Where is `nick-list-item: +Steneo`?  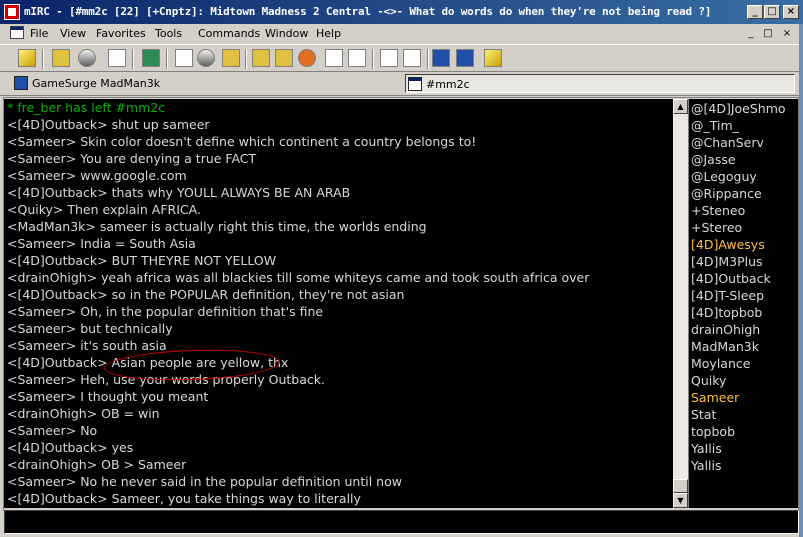
nick-list-item: +Steneo is located at coordinates (718, 210).